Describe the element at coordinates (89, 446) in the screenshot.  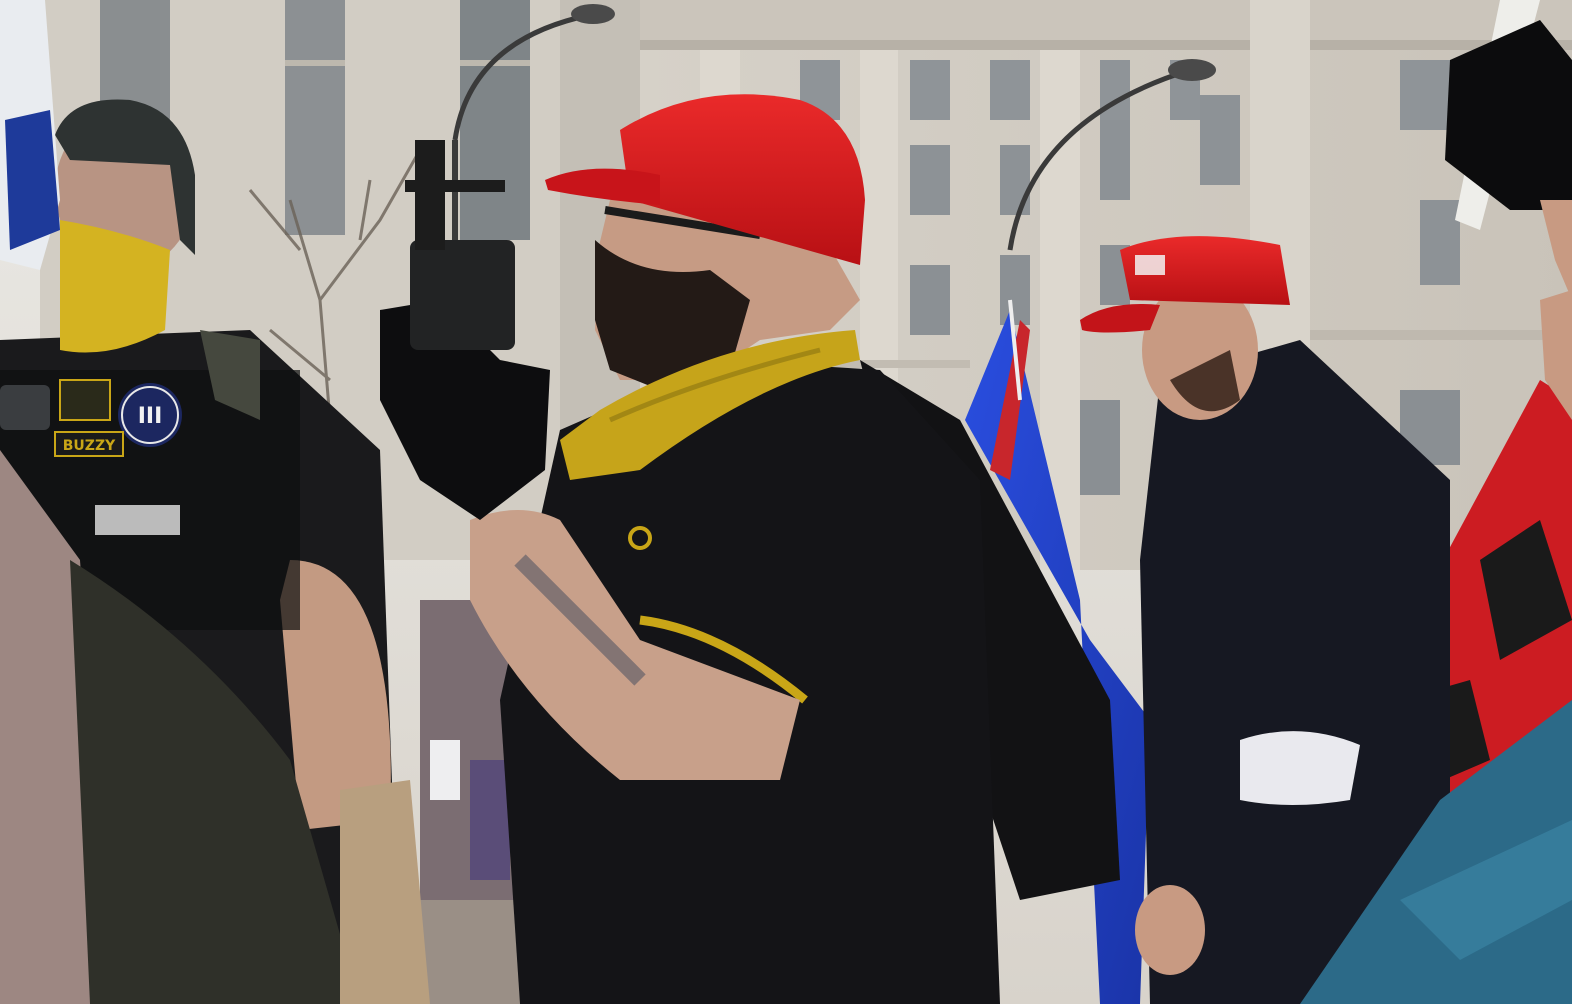
I see `name-tag-text: BUZZY` at that location.